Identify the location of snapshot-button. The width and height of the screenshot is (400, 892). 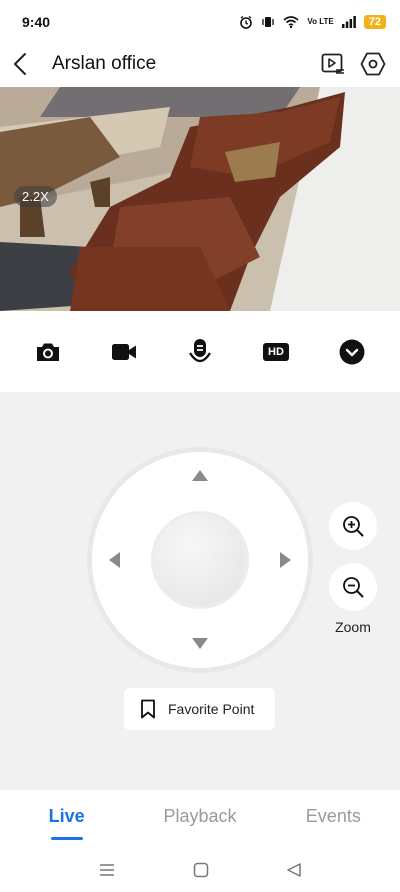
(48, 352).